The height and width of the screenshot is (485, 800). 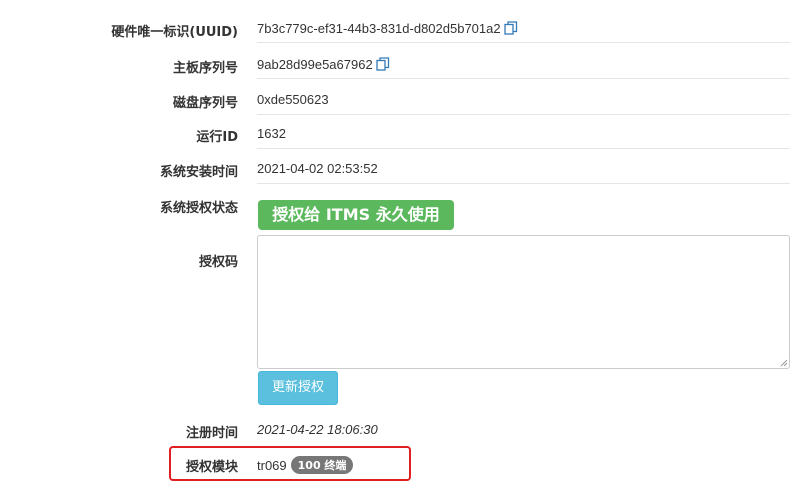 What do you see at coordinates (205, 103) in the screenshot?
I see `disk-serial-label: 磁盘序列号` at bounding box center [205, 103].